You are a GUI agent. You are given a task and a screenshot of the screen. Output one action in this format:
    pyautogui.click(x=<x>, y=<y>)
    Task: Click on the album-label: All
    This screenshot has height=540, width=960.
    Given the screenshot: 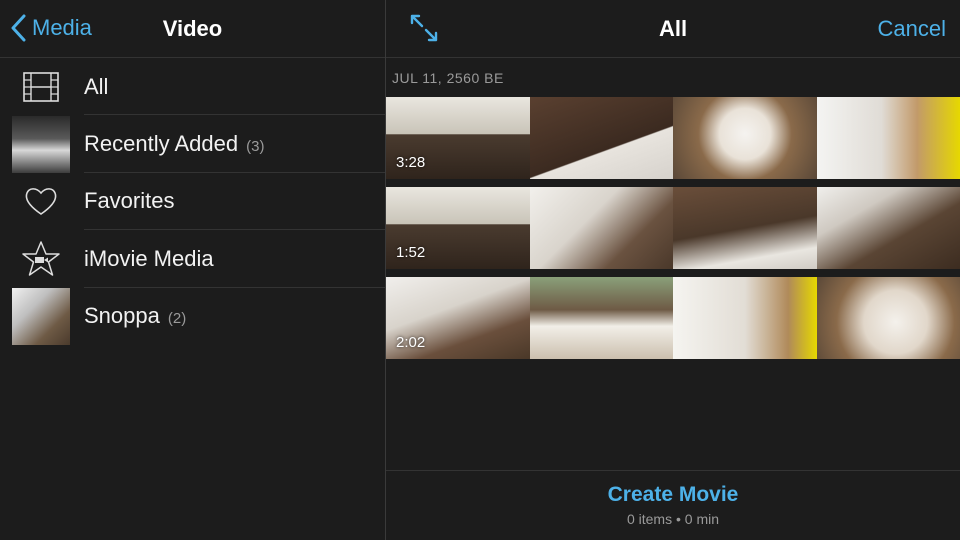 What is the action you would take?
    pyautogui.click(x=96, y=86)
    